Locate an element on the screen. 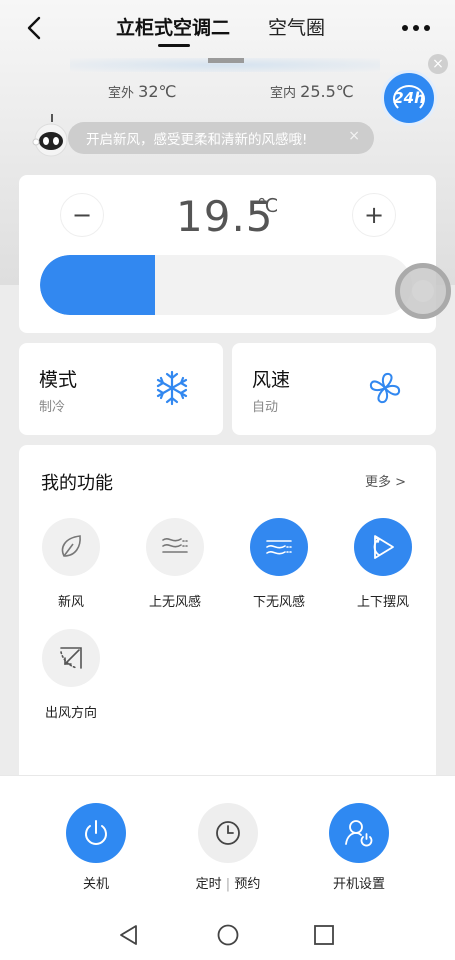 Image resolution: width=455 pixels, height=960 pixels. slider-handle is located at coordinates (423, 291).